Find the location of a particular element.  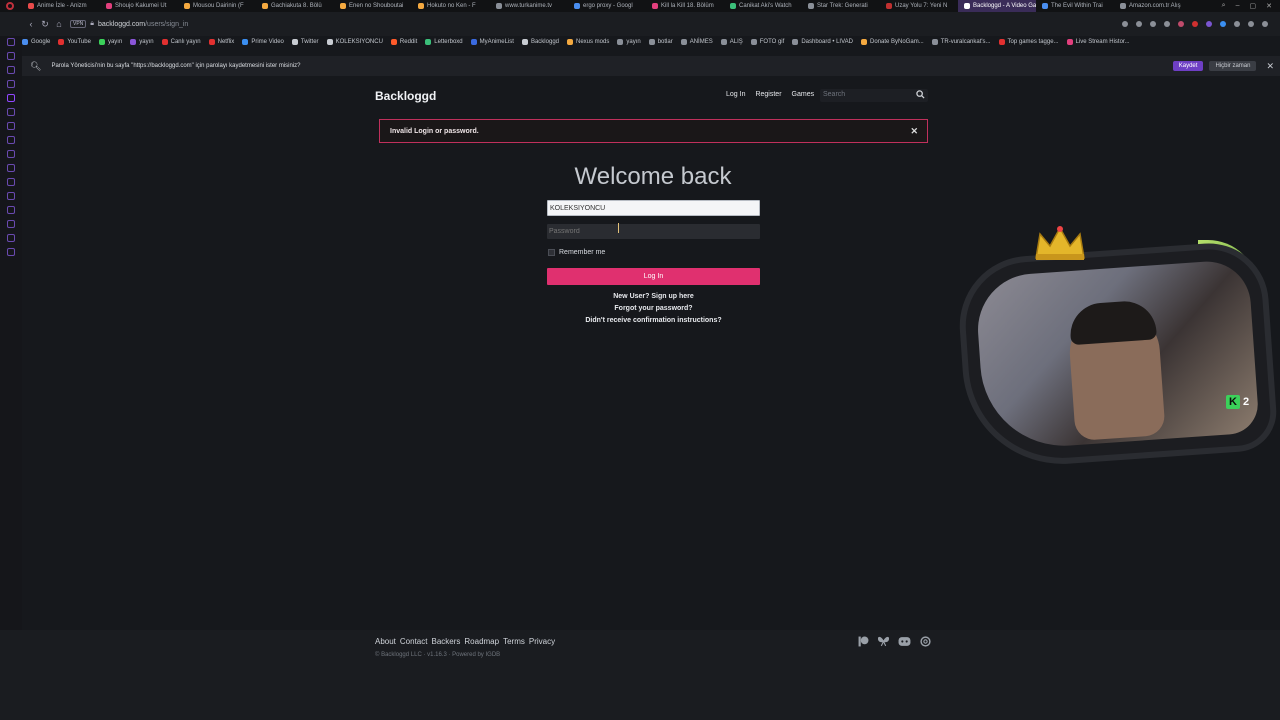

pinboard-icon is located at coordinates (11, 182).